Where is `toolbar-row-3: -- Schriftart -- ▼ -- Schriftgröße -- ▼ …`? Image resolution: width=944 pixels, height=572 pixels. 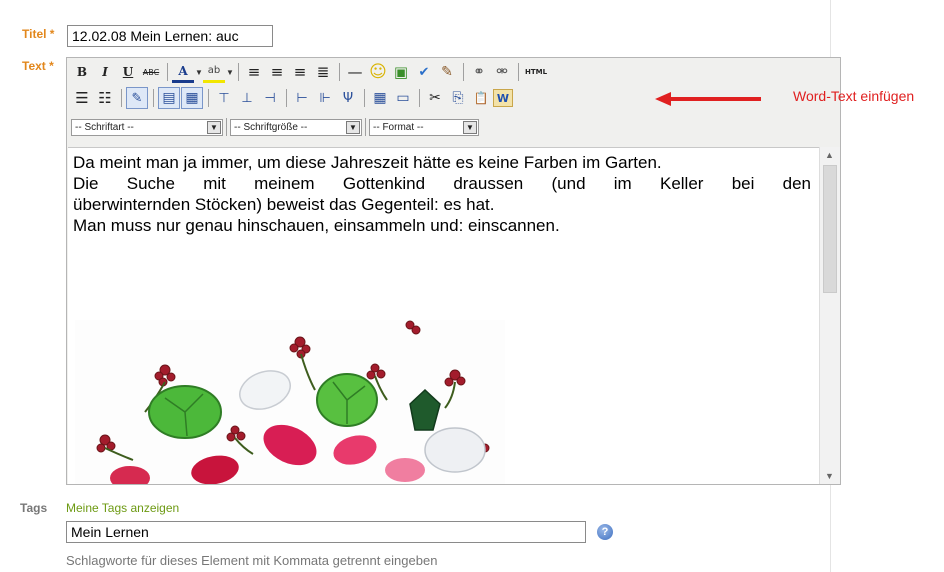 toolbar-row-3: -- Schriftart -- ▼ -- Schriftgröße -- ▼ … is located at coordinates (276, 127).